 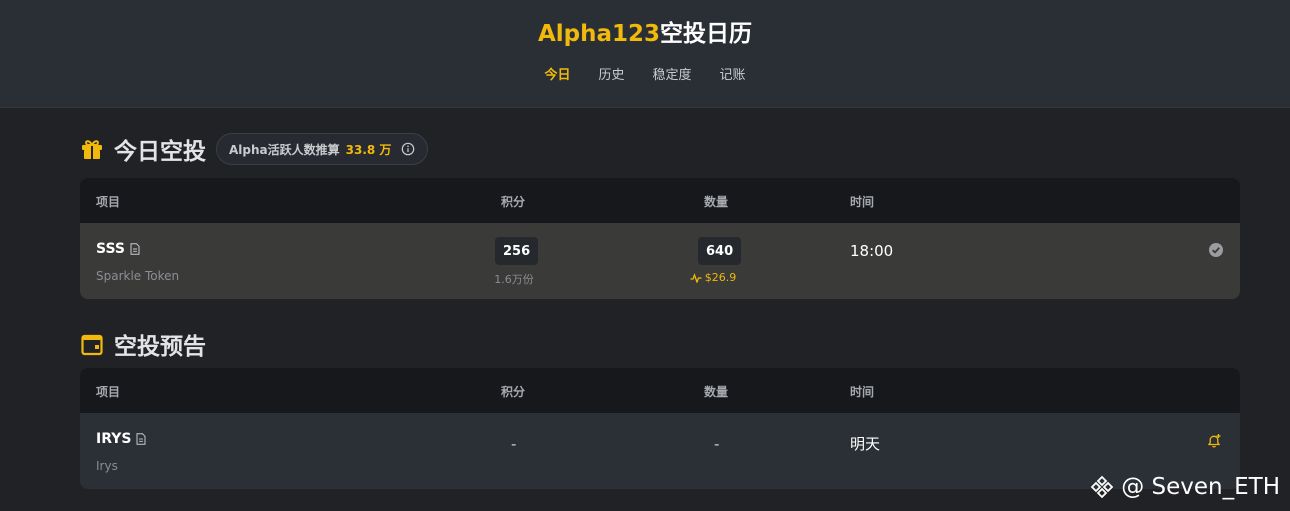 I want to click on active-users-value: 33.8 万, so click(x=368, y=149).